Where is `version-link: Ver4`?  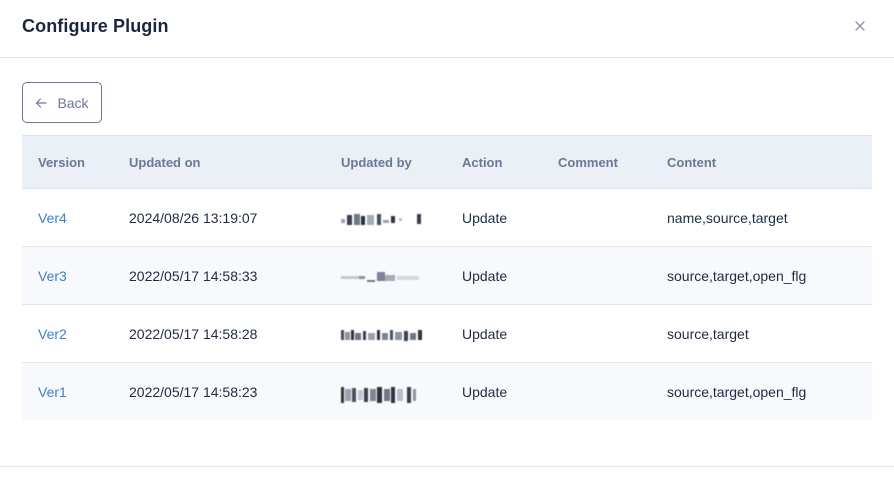 version-link: Ver4 is located at coordinates (52, 218).